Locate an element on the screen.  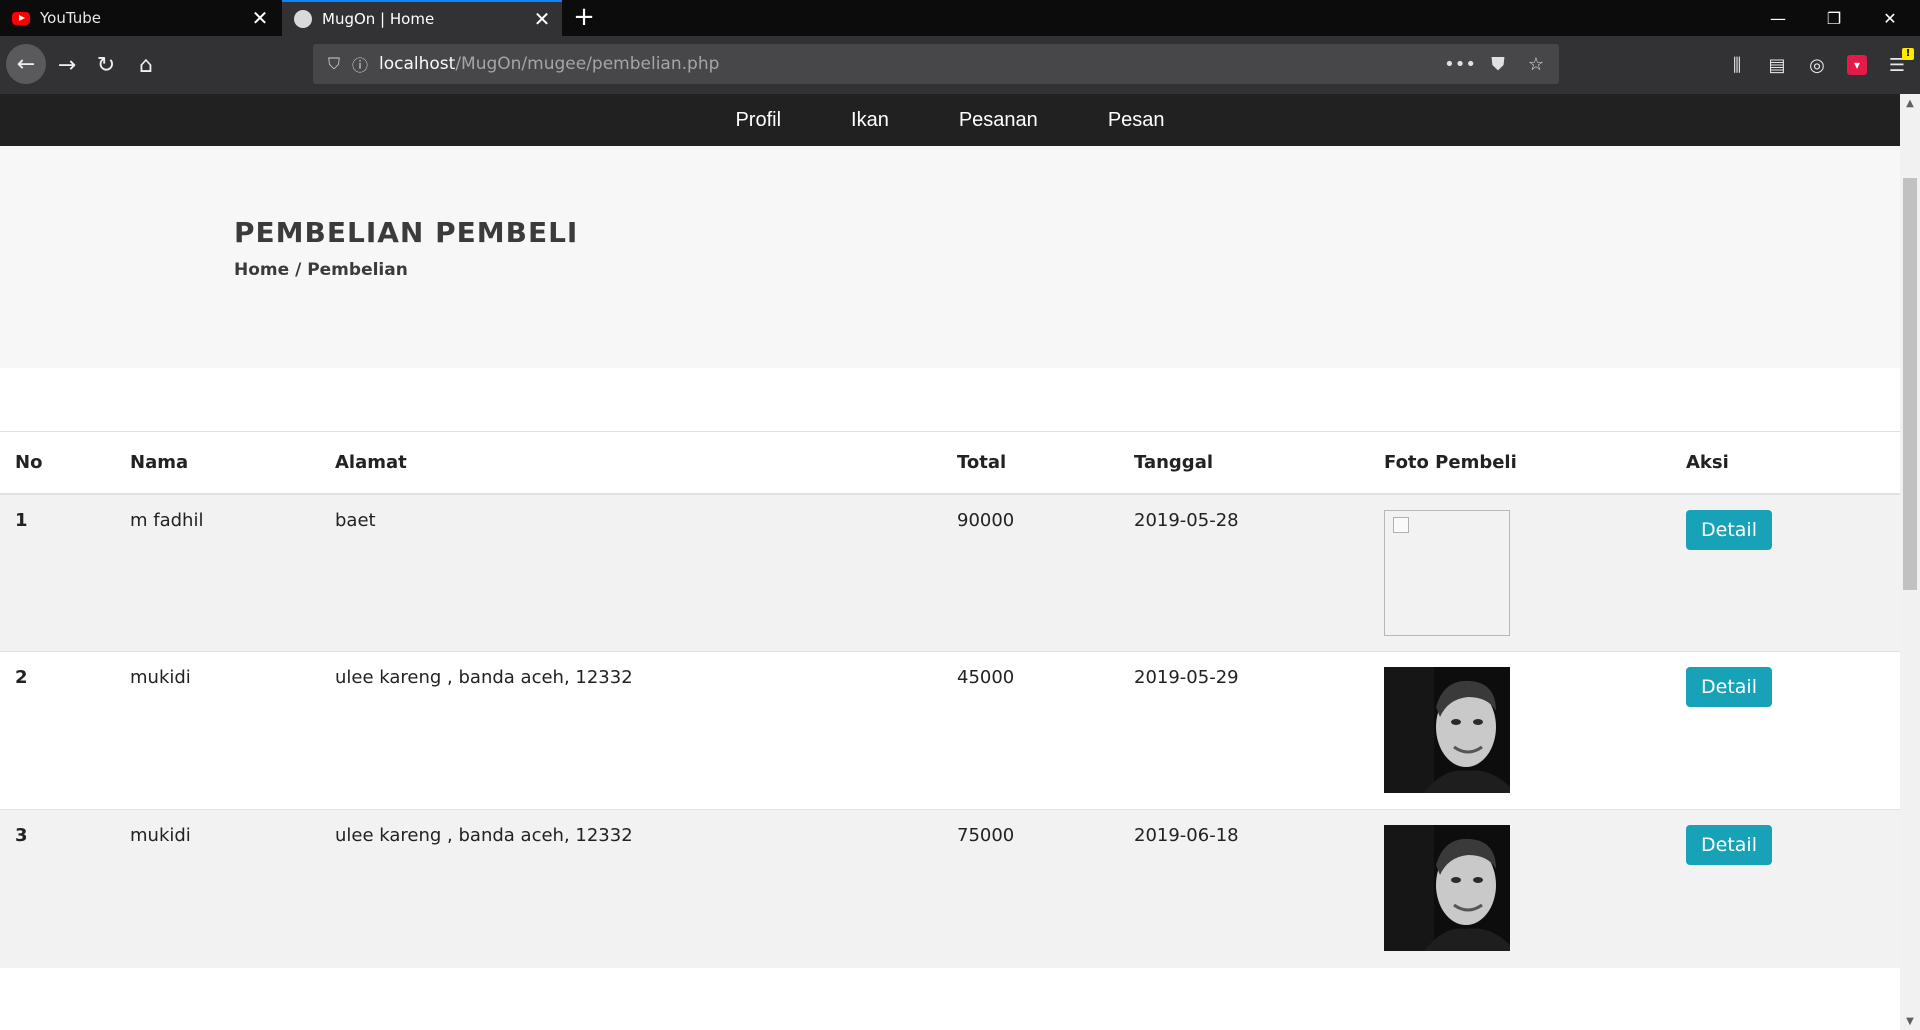
nav-link-pesan: Pesan is located at coordinates (1136, 120).